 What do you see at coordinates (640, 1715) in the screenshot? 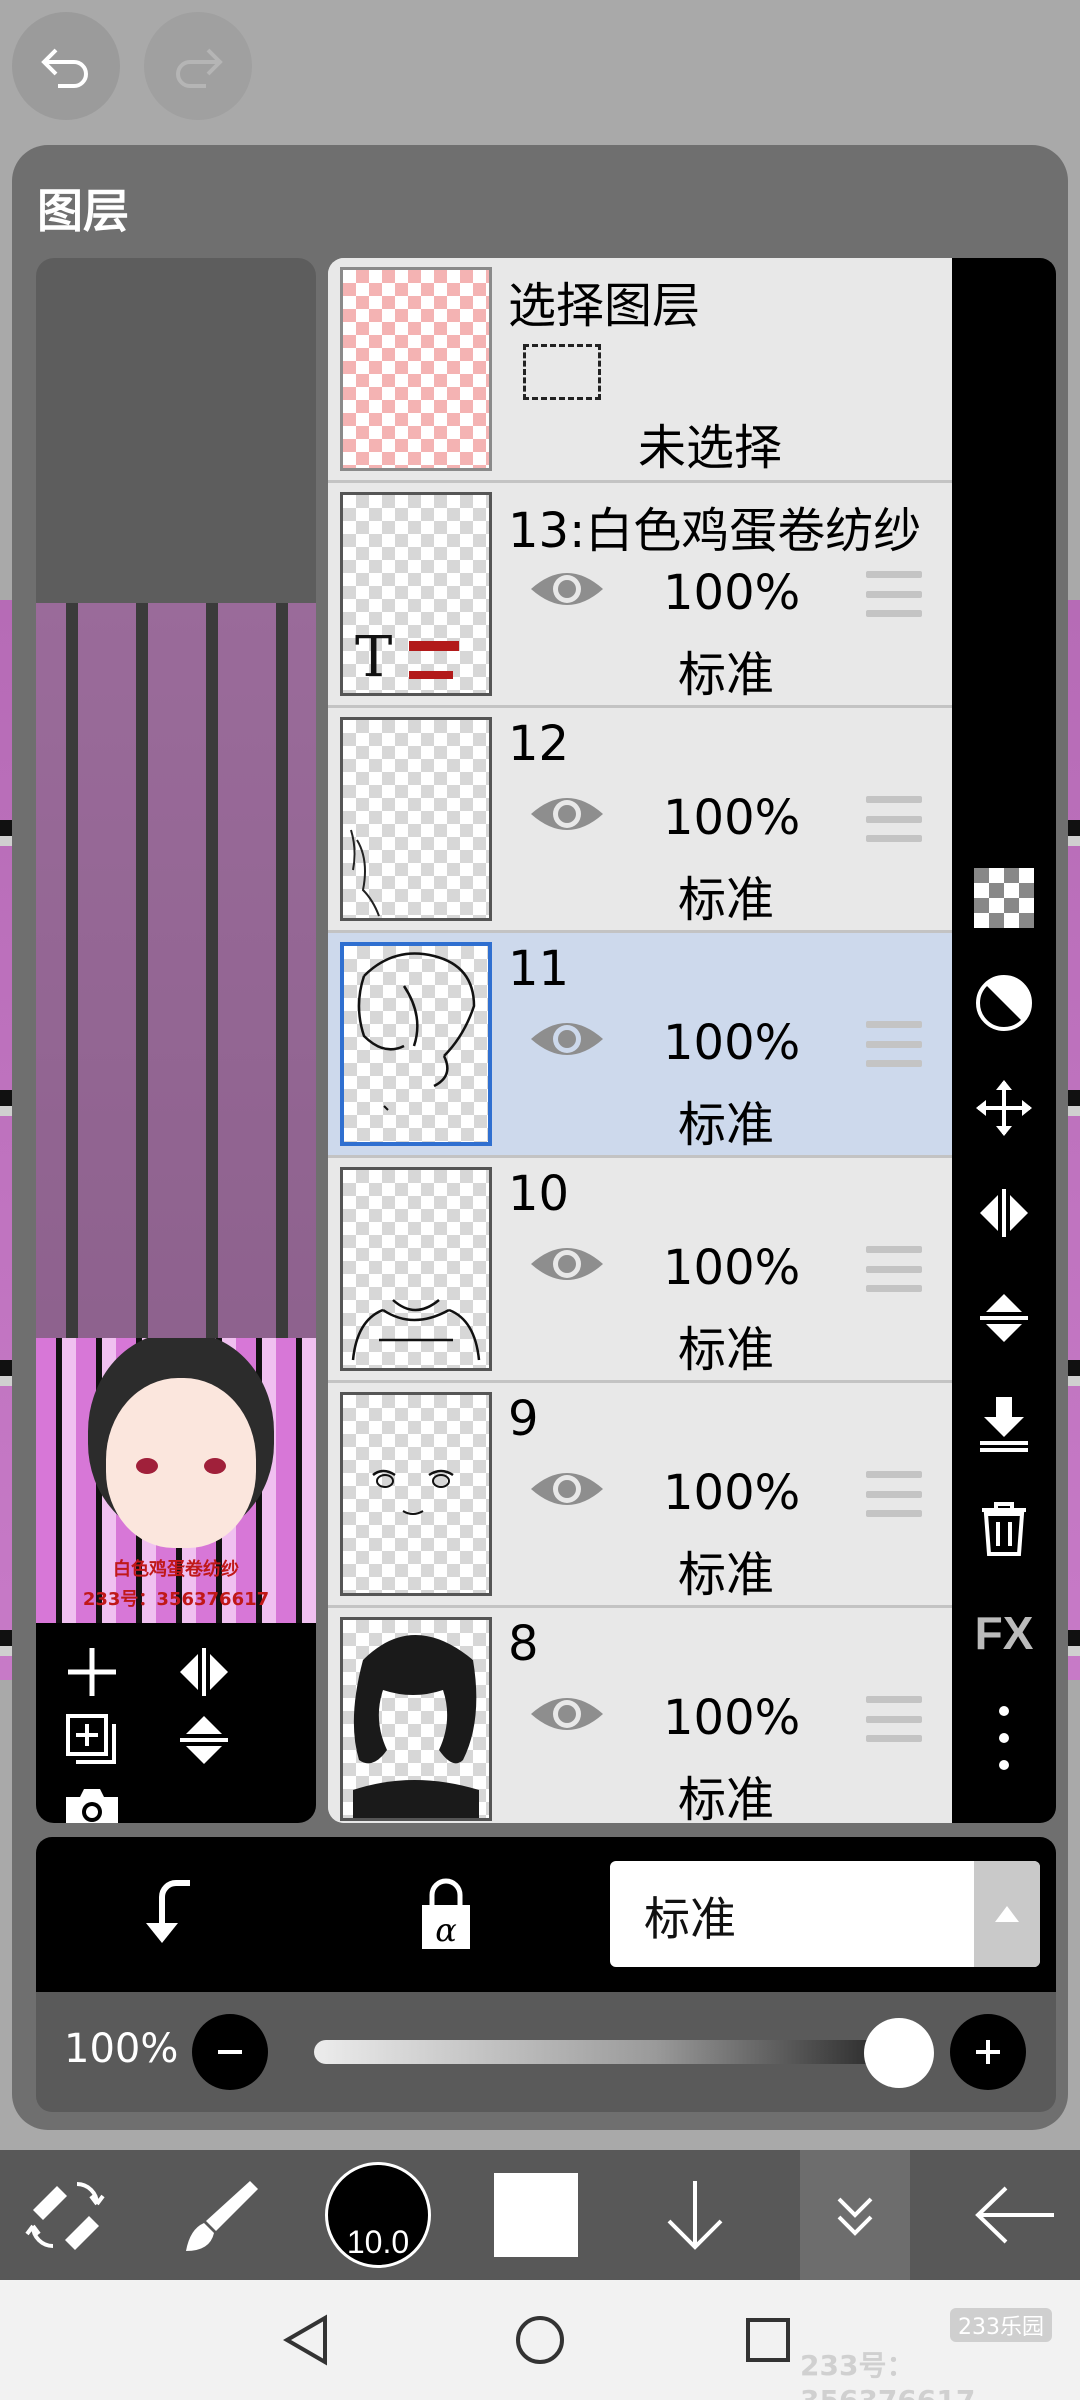
I see `layer-row: 8 100% 标准` at bounding box center [640, 1715].